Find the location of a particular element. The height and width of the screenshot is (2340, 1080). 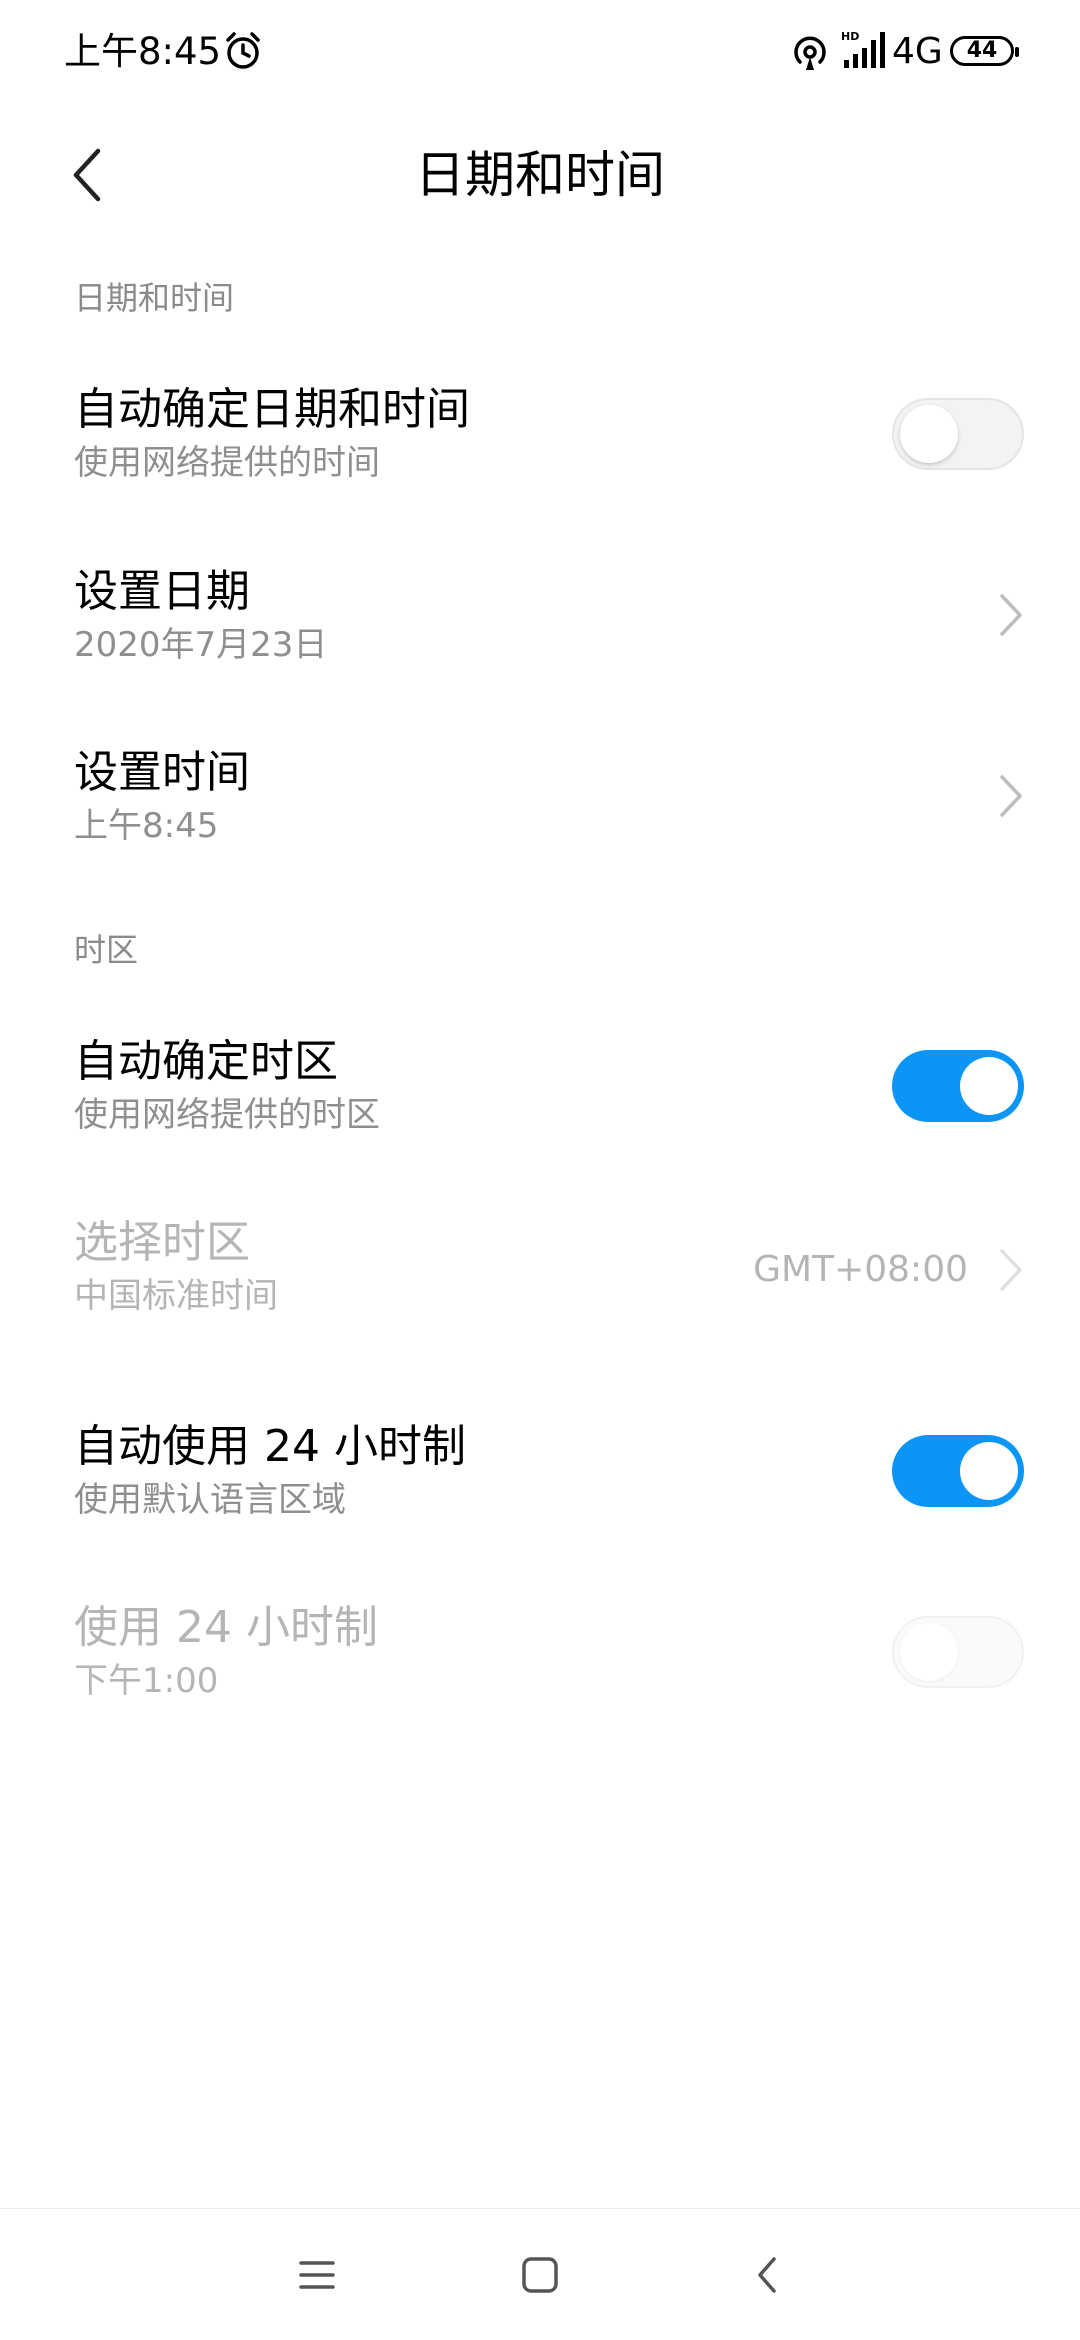

row-subtitle: 使用网络提供的时间 is located at coordinates (227, 463).